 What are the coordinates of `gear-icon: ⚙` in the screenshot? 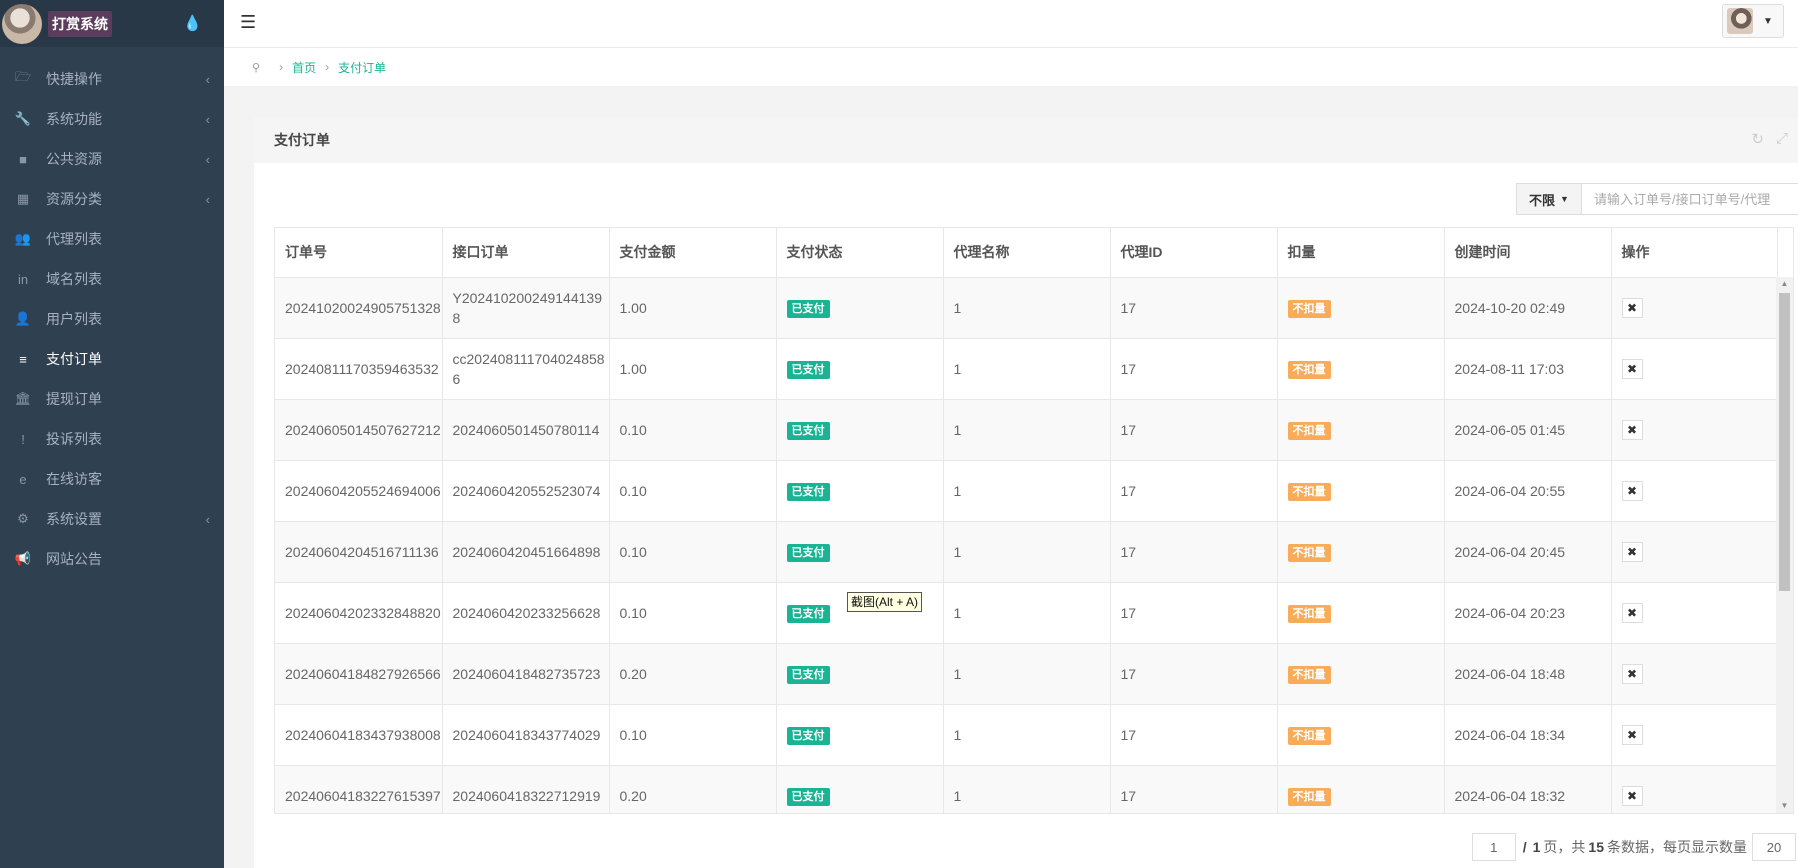 It's located at (23, 518).